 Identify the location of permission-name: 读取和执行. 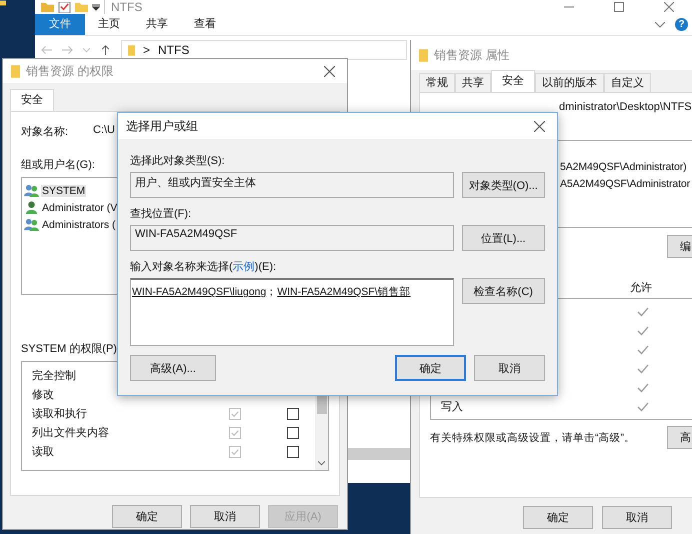
(59, 414).